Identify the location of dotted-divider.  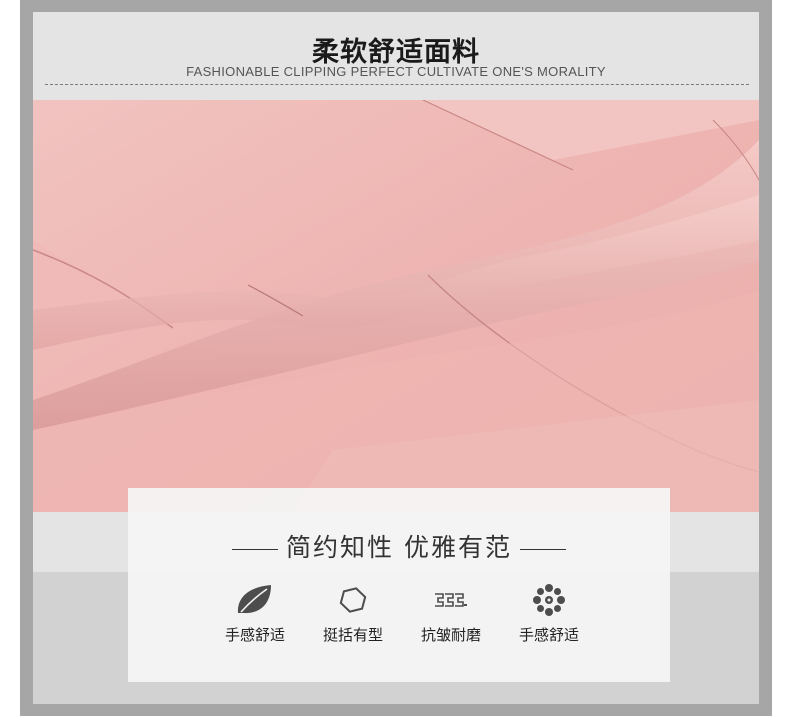
(397, 84).